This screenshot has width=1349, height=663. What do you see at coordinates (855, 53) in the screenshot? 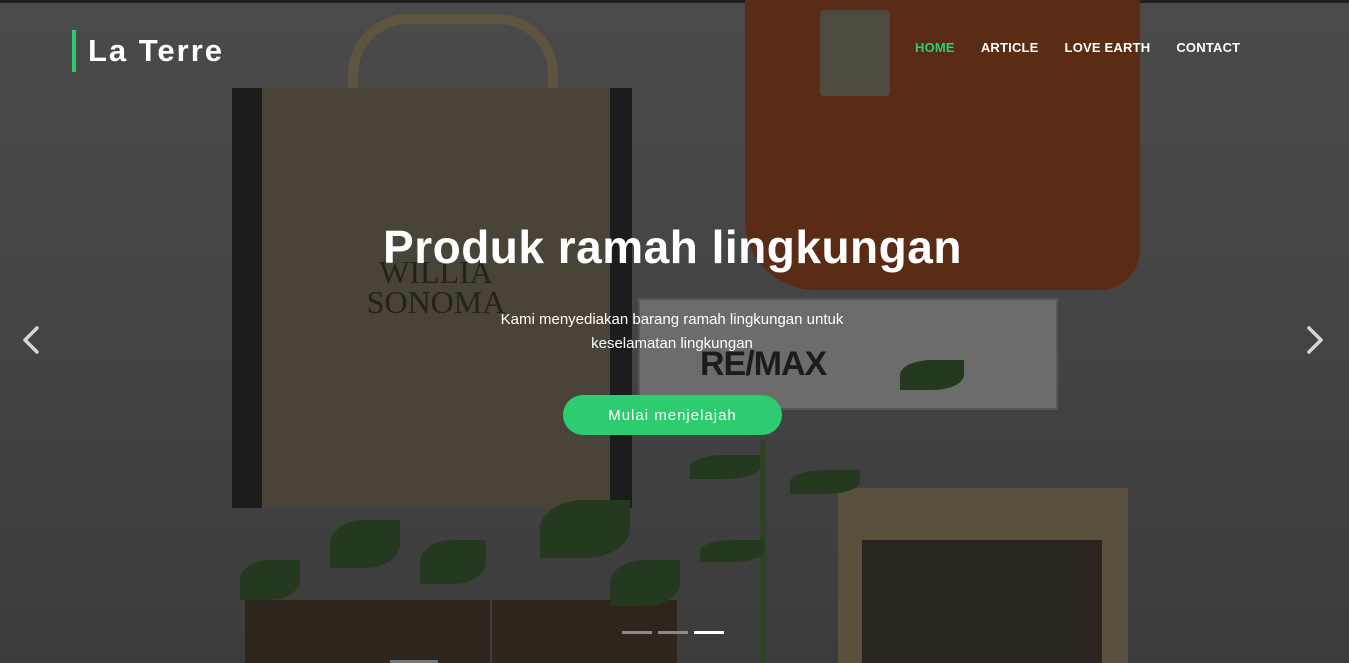
I see `shirt-tag-image` at bounding box center [855, 53].